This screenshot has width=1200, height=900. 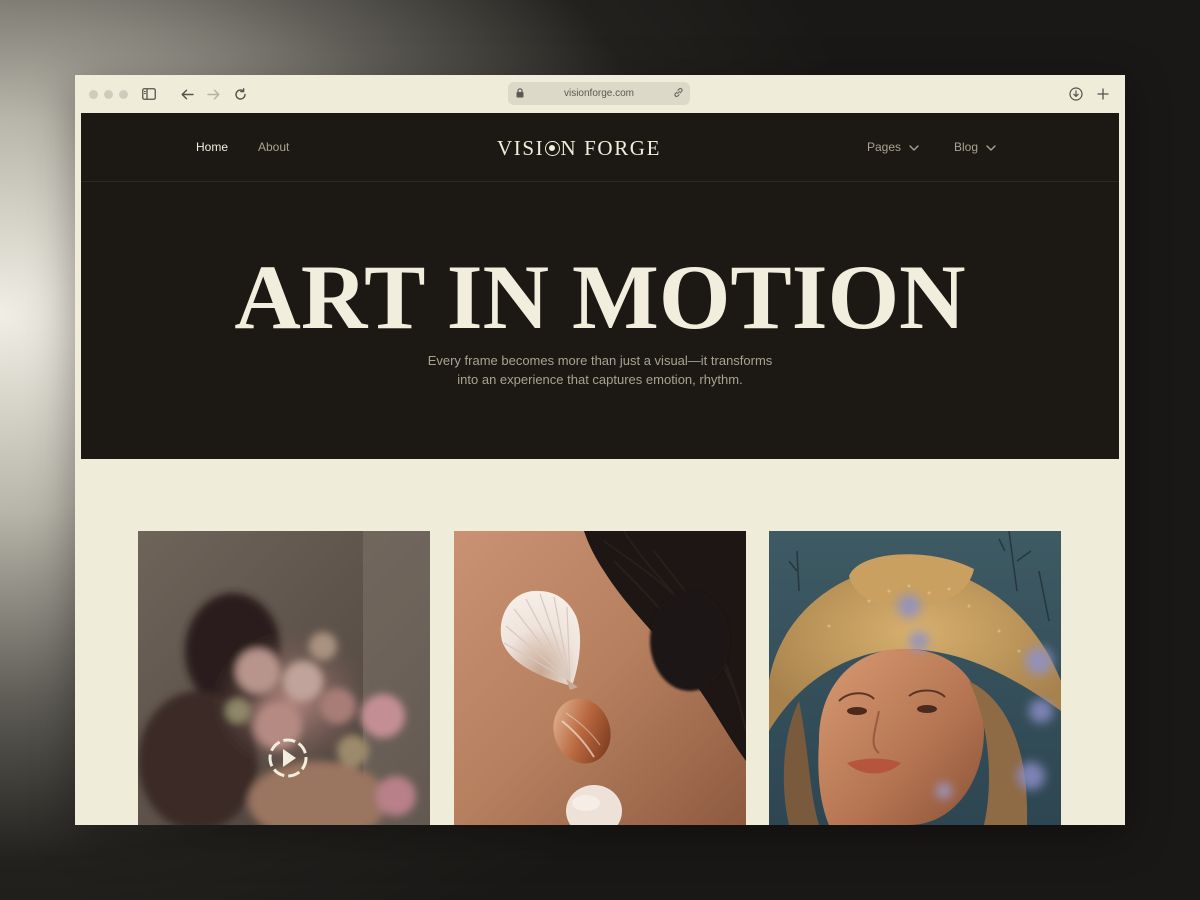 What do you see at coordinates (149, 94) in the screenshot?
I see `sidebar-icon` at bounding box center [149, 94].